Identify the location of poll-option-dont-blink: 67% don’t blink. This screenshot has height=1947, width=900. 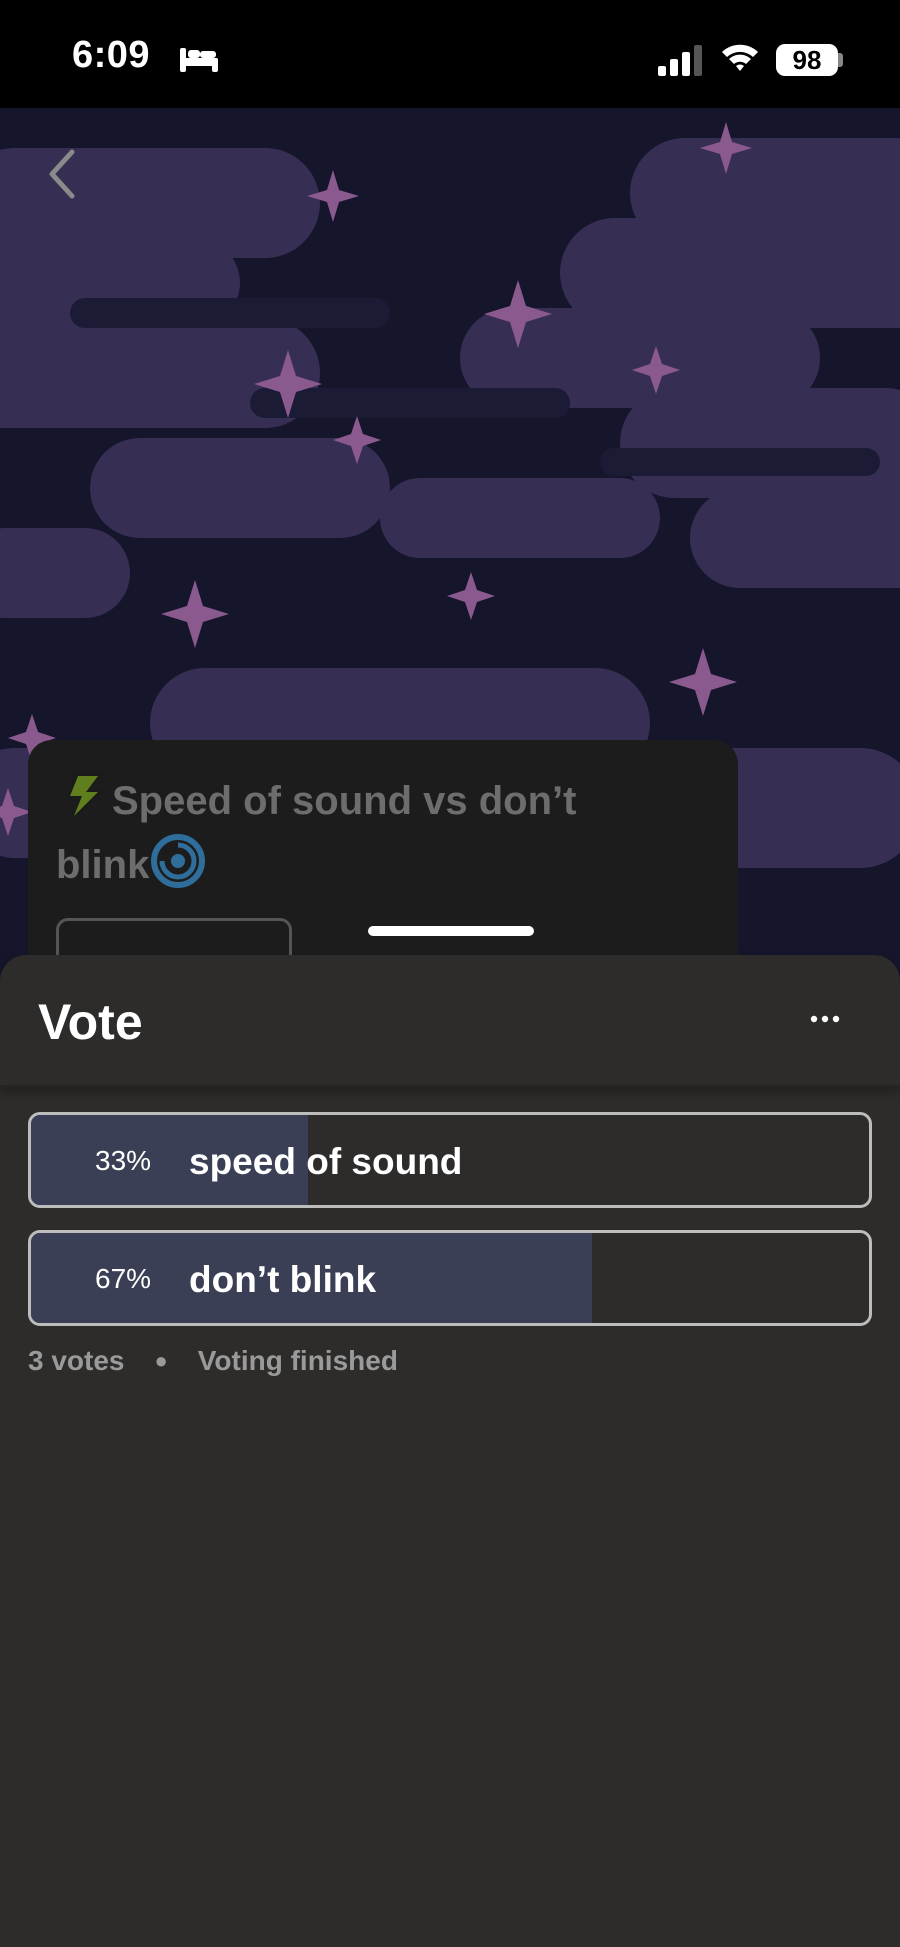
(450, 1278).